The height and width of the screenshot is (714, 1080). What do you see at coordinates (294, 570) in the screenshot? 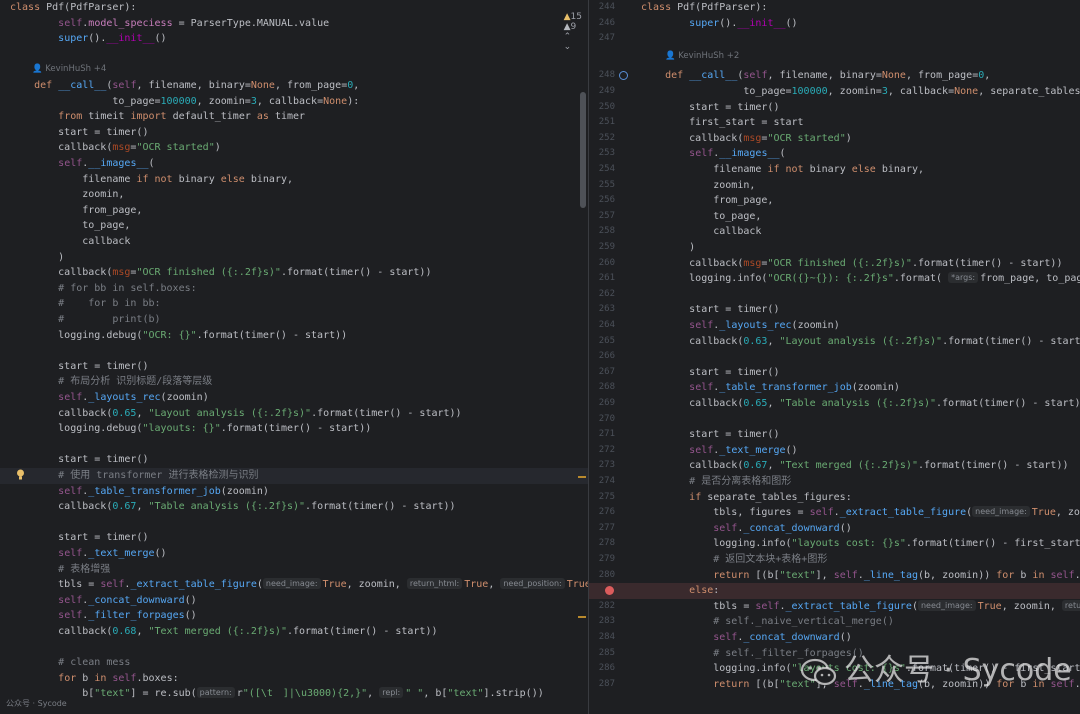
I see `code-line: # 表格增强` at bounding box center [294, 570].